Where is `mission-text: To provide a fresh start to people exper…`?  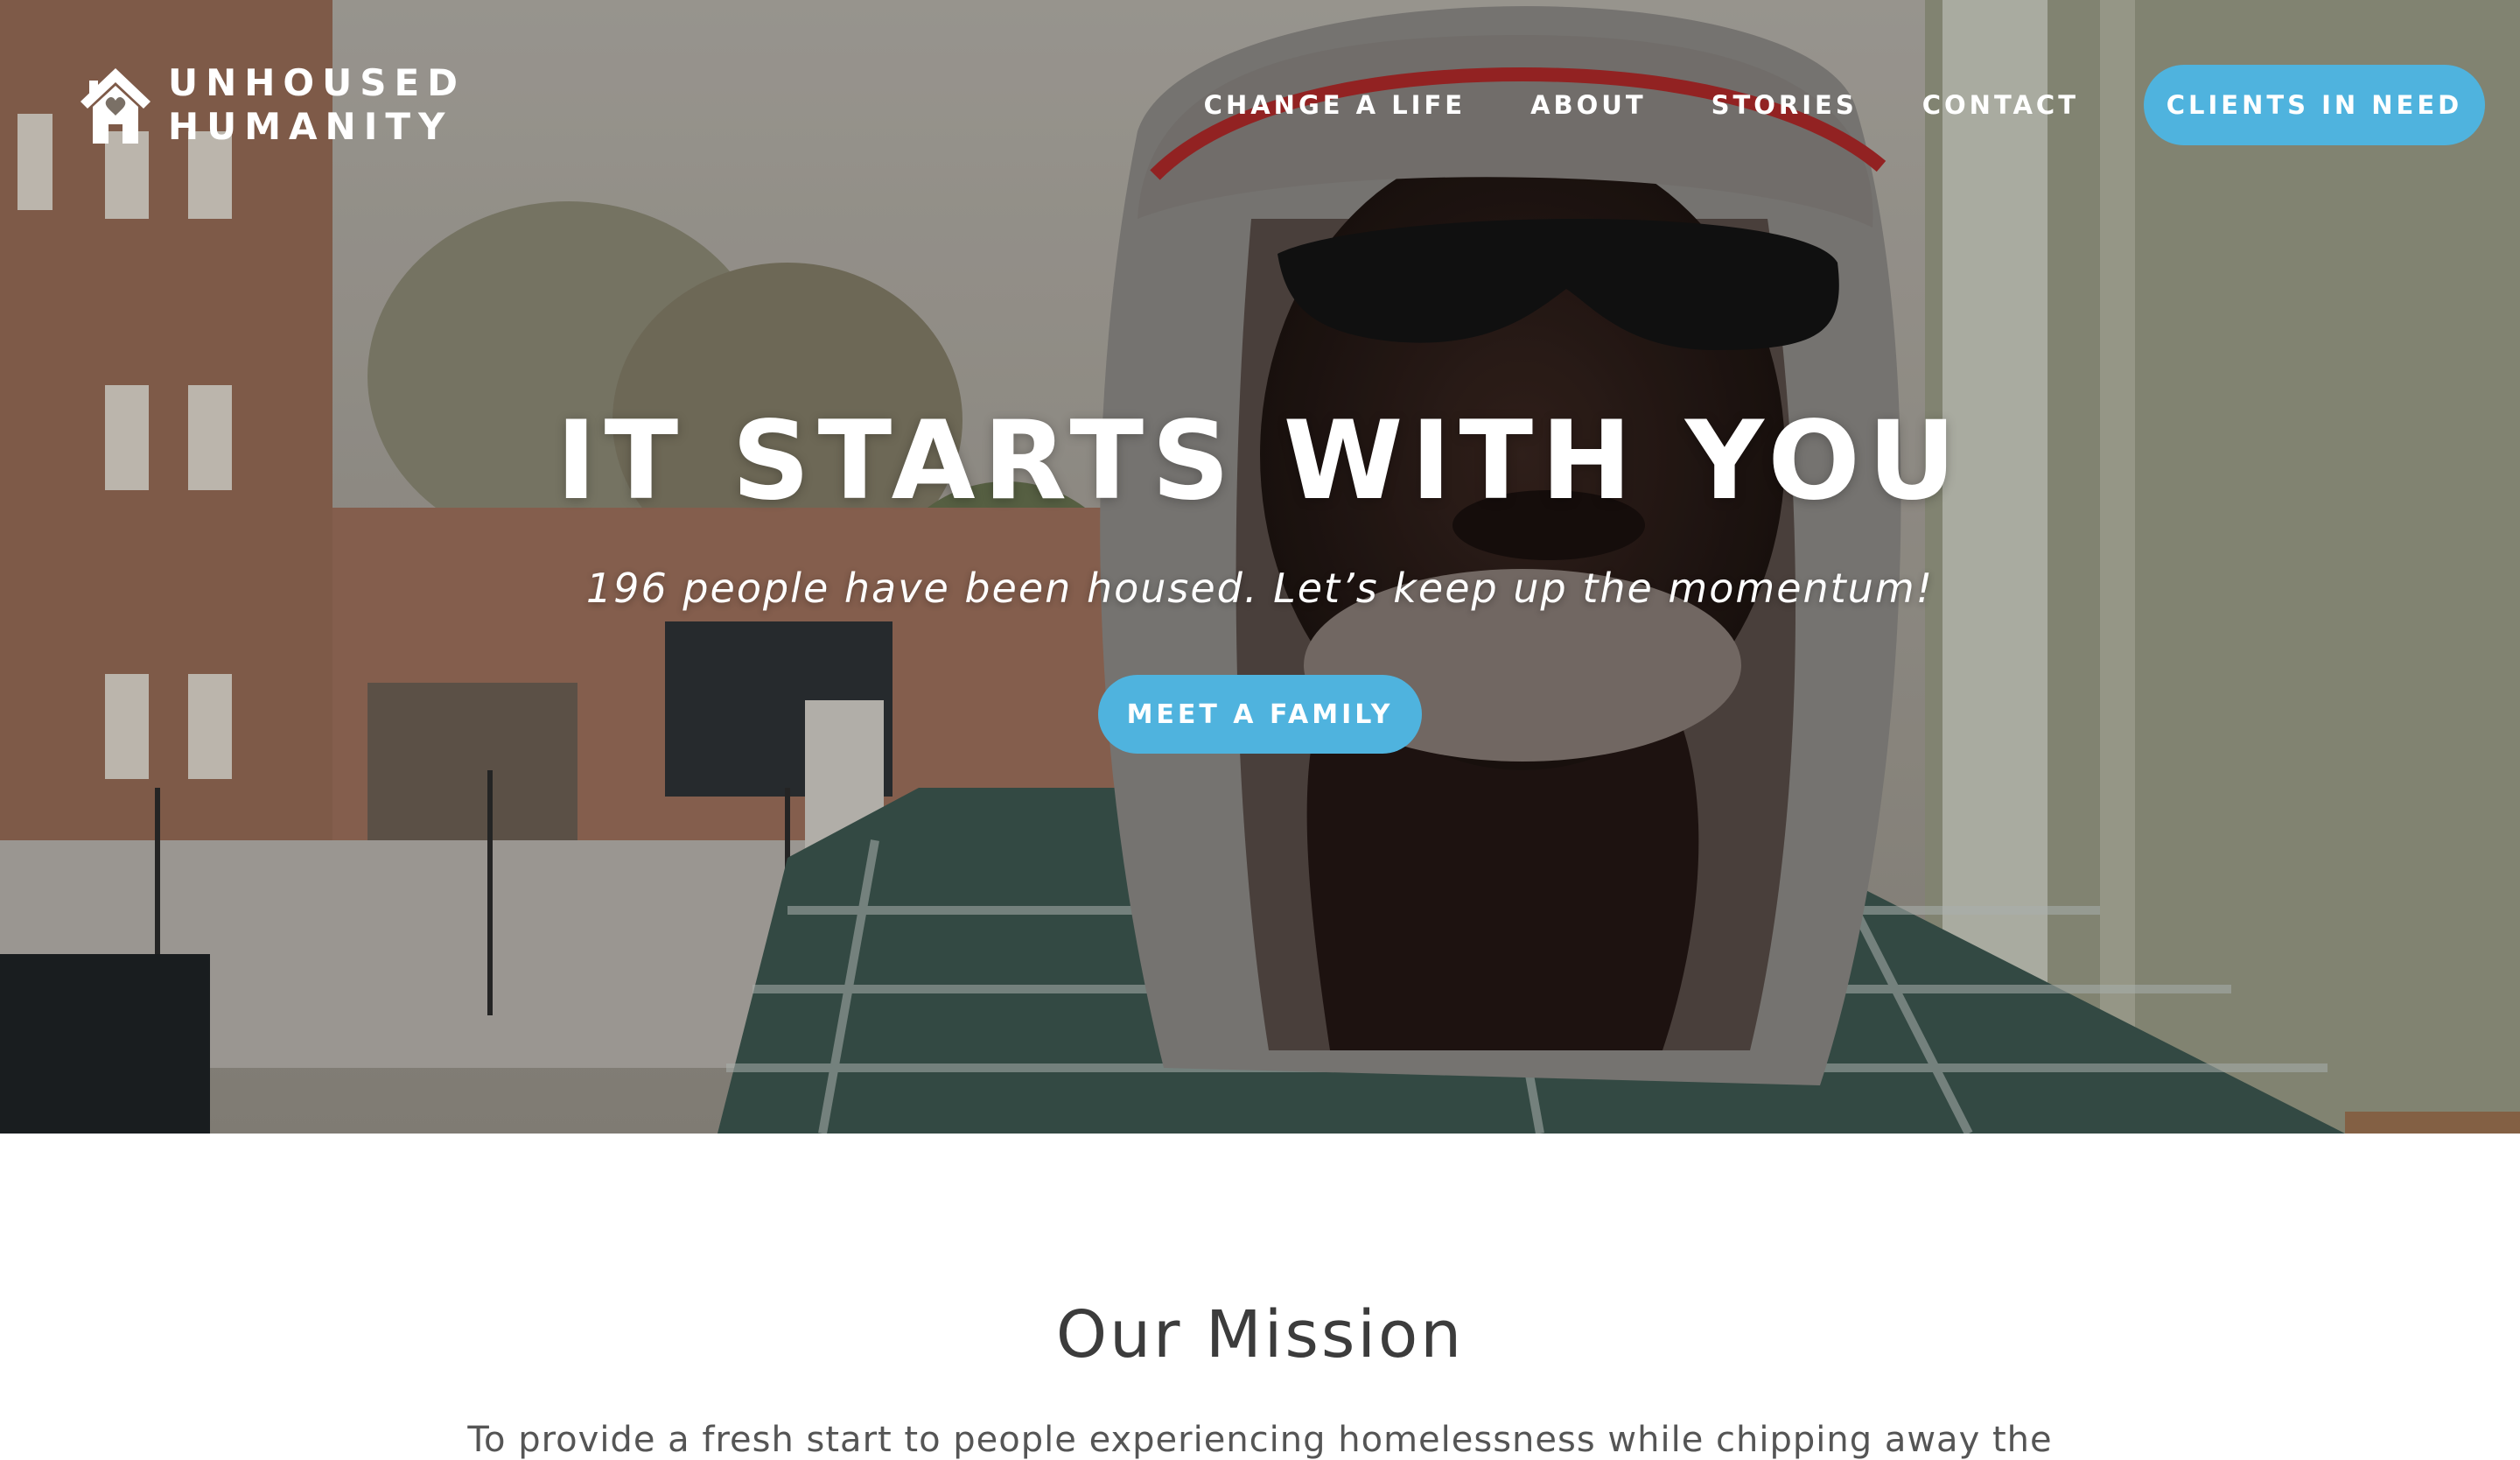 mission-text: To provide a fresh start to people exper… is located at coordinates (1260, 1440).